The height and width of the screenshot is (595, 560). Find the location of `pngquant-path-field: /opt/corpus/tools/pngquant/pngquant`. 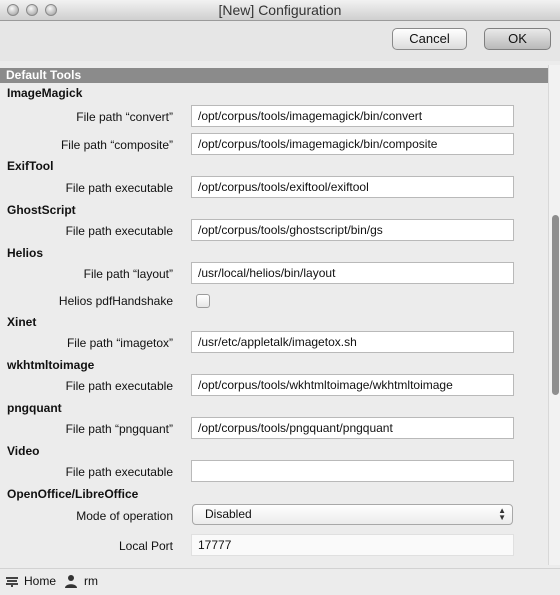

pngquant-path-field: /opt/corpus/tools/pngquant/pngquant is located at coordinates (352, 428).